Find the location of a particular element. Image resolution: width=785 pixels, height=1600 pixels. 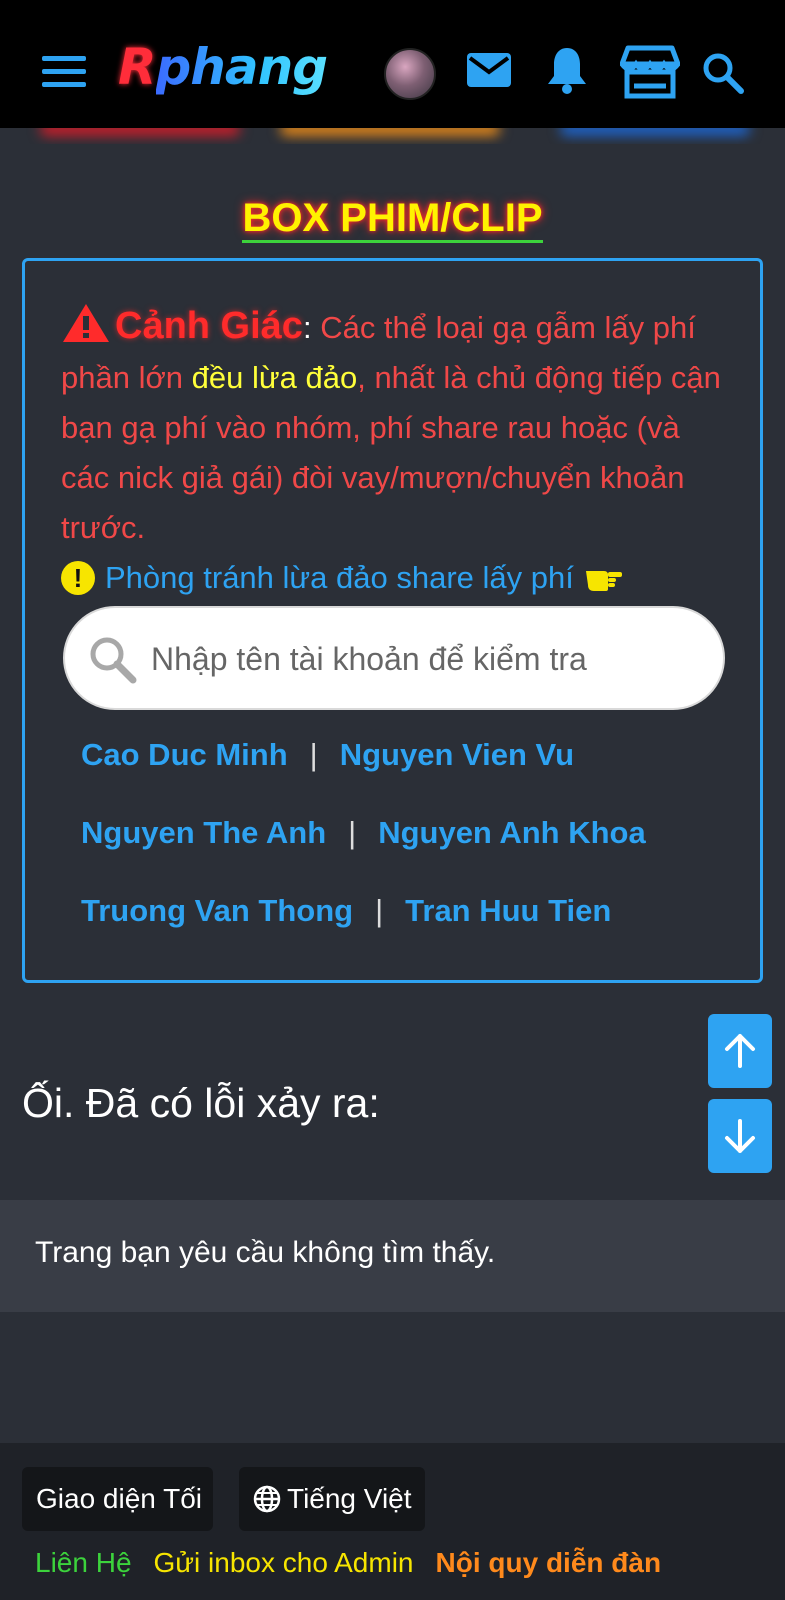

site-logo: Rphang is located at coordinates (223, 67).